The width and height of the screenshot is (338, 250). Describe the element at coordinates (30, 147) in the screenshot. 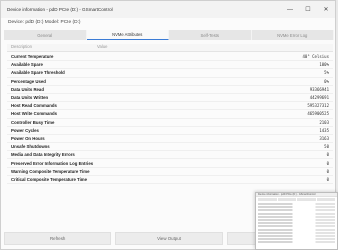

I see `row-label: Unsafe Shutdowns` at that location.